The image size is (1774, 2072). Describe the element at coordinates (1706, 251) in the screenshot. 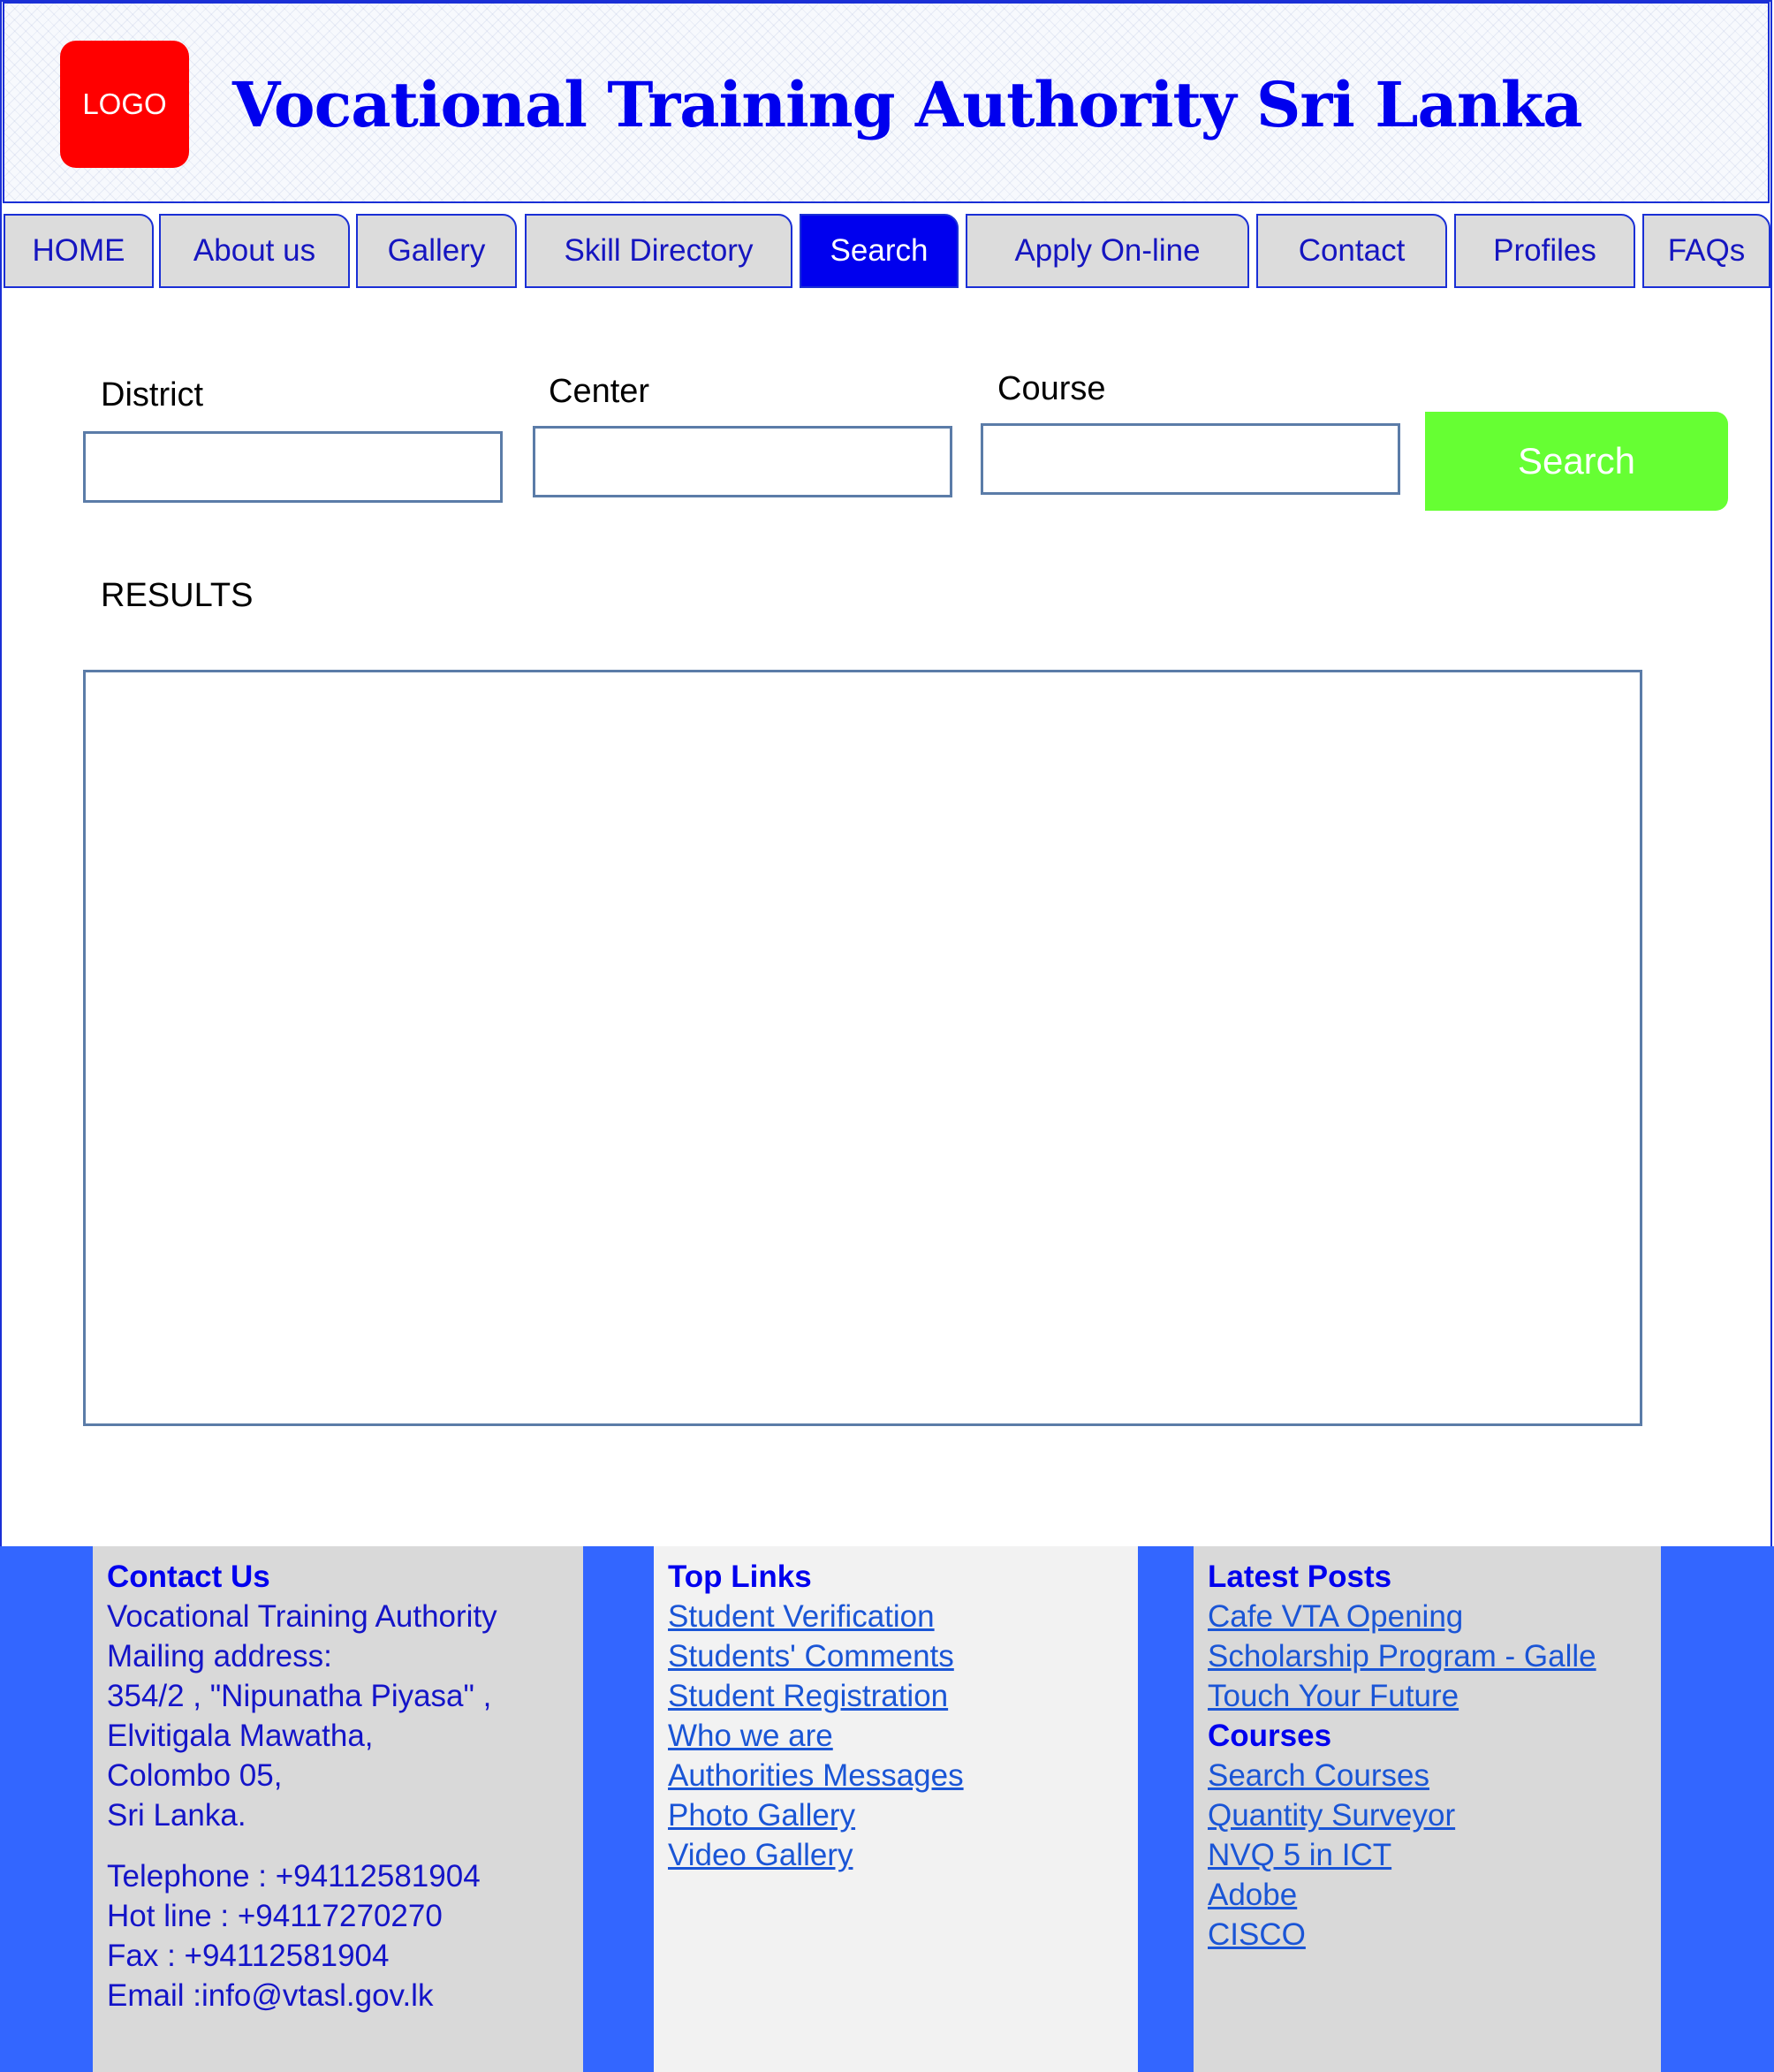

I see `tab-faqs: FAQs` at that location.